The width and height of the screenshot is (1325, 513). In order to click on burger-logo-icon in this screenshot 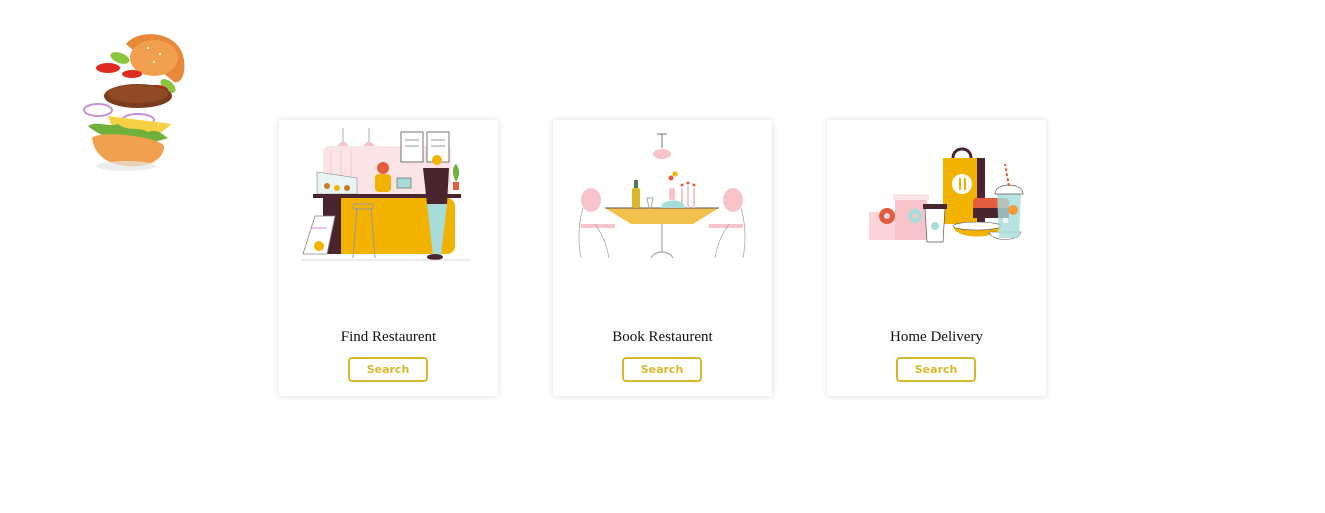, I will do `click(134, 102)`.